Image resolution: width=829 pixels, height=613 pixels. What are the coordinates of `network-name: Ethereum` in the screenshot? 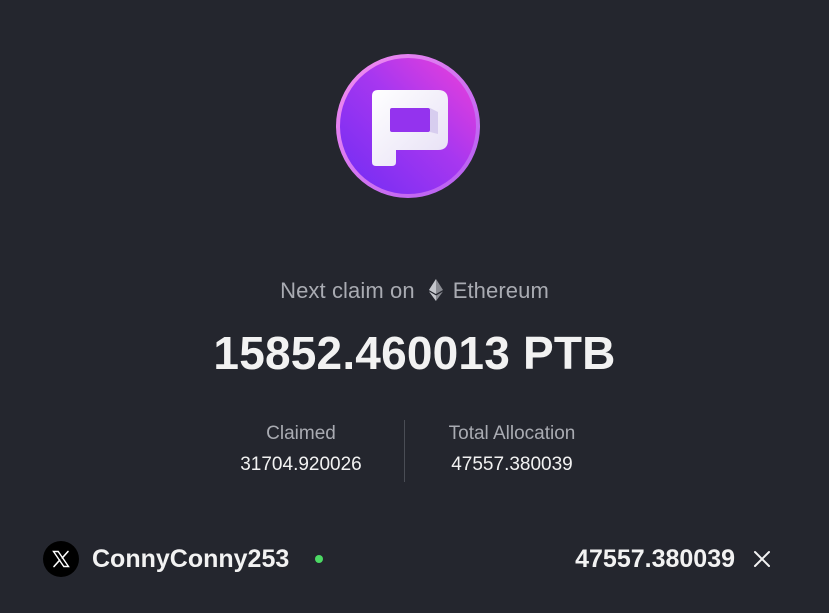 It's located at (500, 290).